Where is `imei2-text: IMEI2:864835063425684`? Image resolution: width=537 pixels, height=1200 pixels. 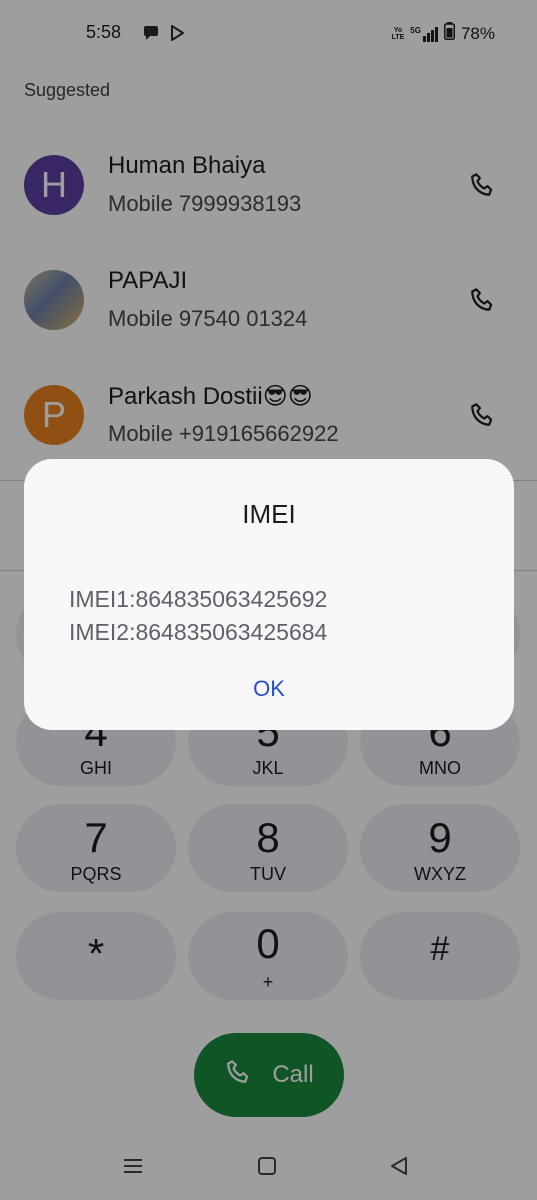 imei2-text: IMEI2:864835063425684 is located at coordinates (198, 632).